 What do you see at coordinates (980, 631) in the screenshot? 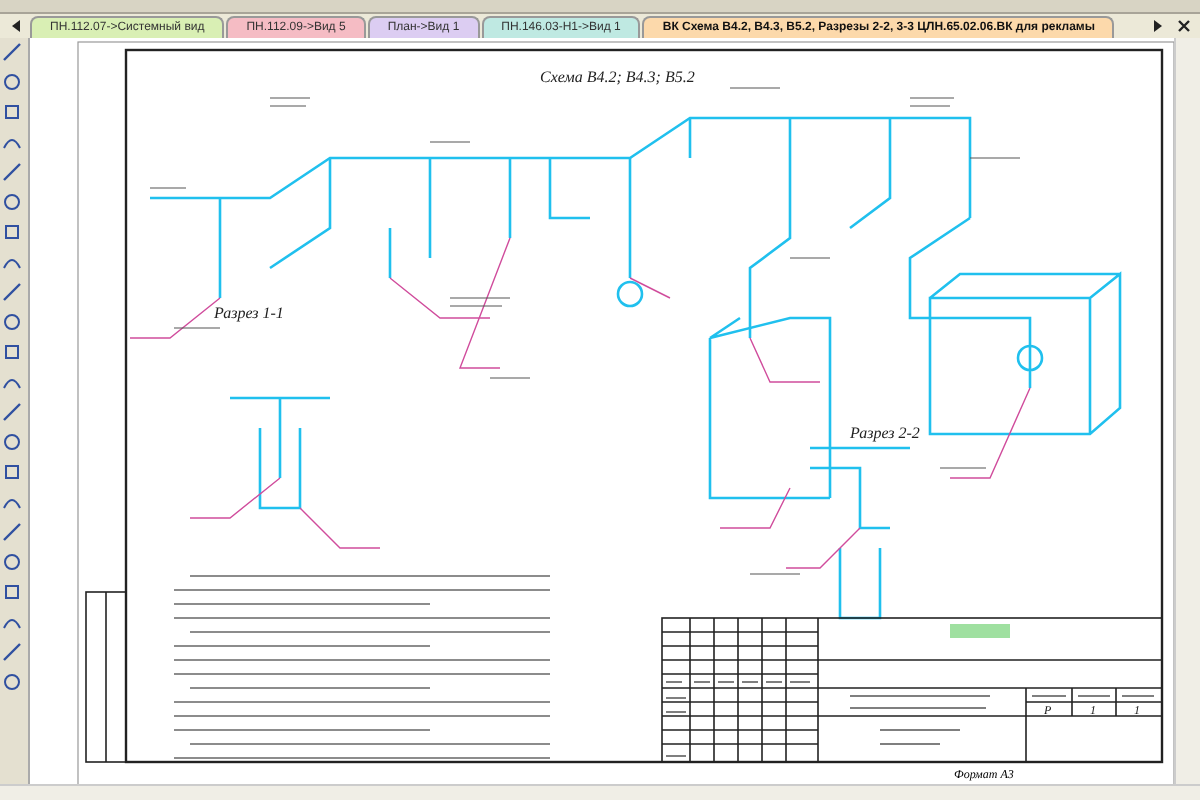
I see `stamp-mark` at bounding box center [980, 631].